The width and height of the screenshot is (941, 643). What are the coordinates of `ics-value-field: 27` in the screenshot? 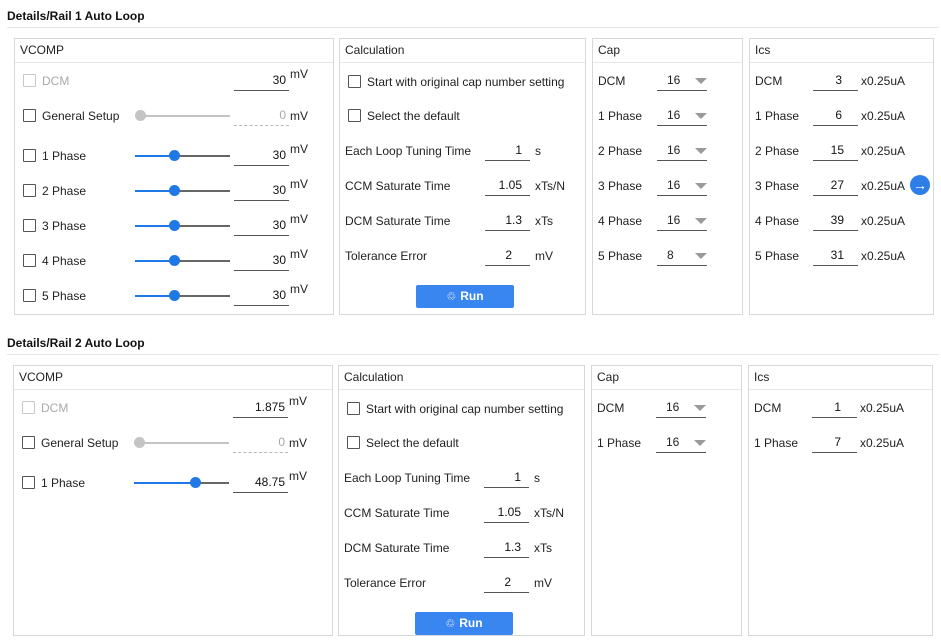 It's located at (835, 186).